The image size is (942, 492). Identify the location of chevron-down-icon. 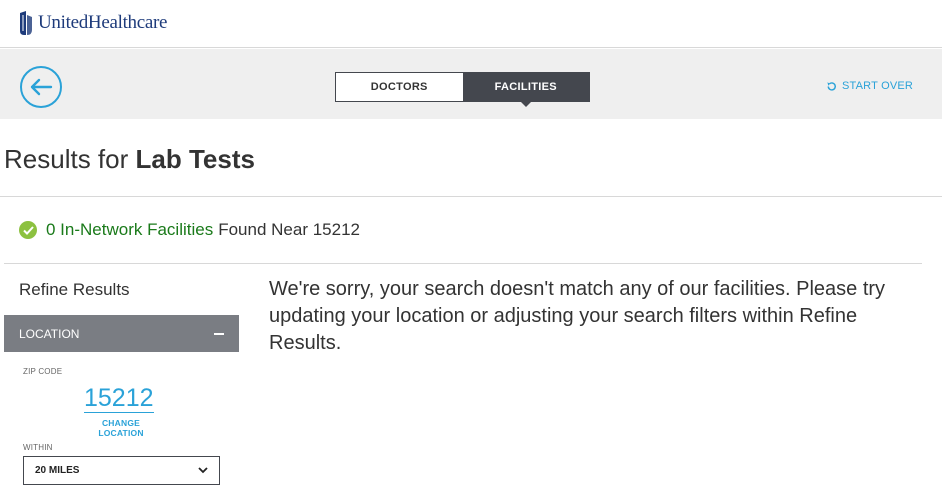
(203, 470).